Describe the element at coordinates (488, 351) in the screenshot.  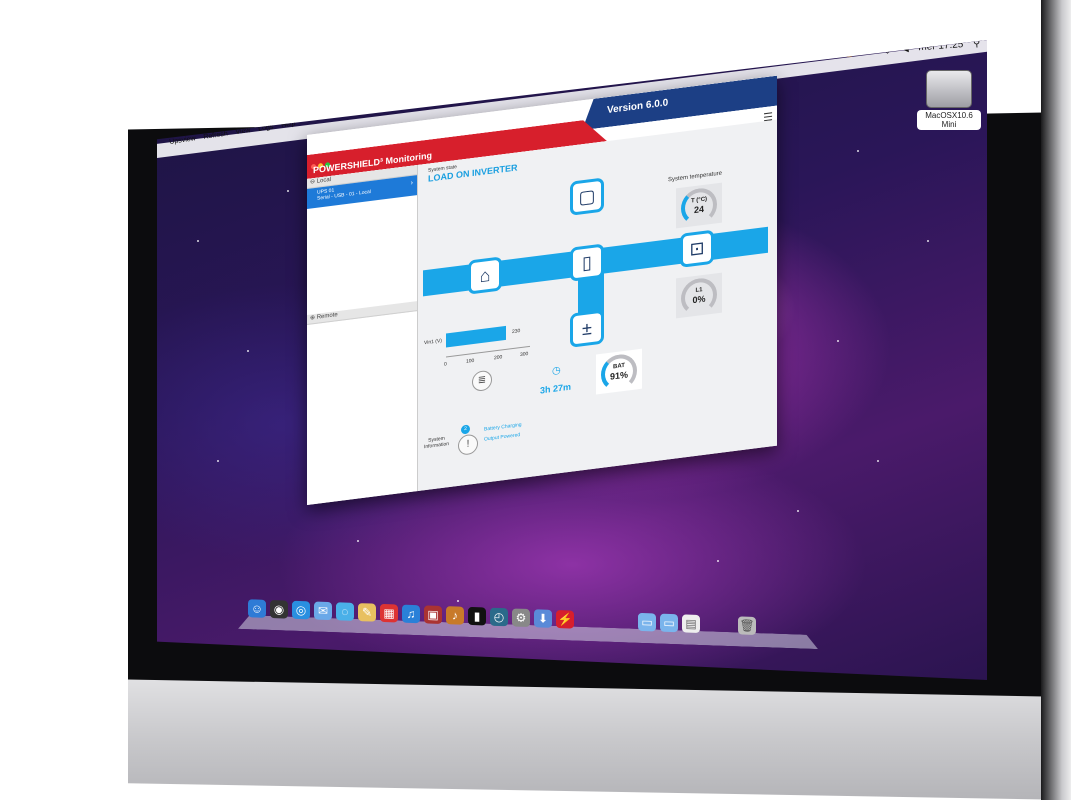
I see `vin-axis` at that location.